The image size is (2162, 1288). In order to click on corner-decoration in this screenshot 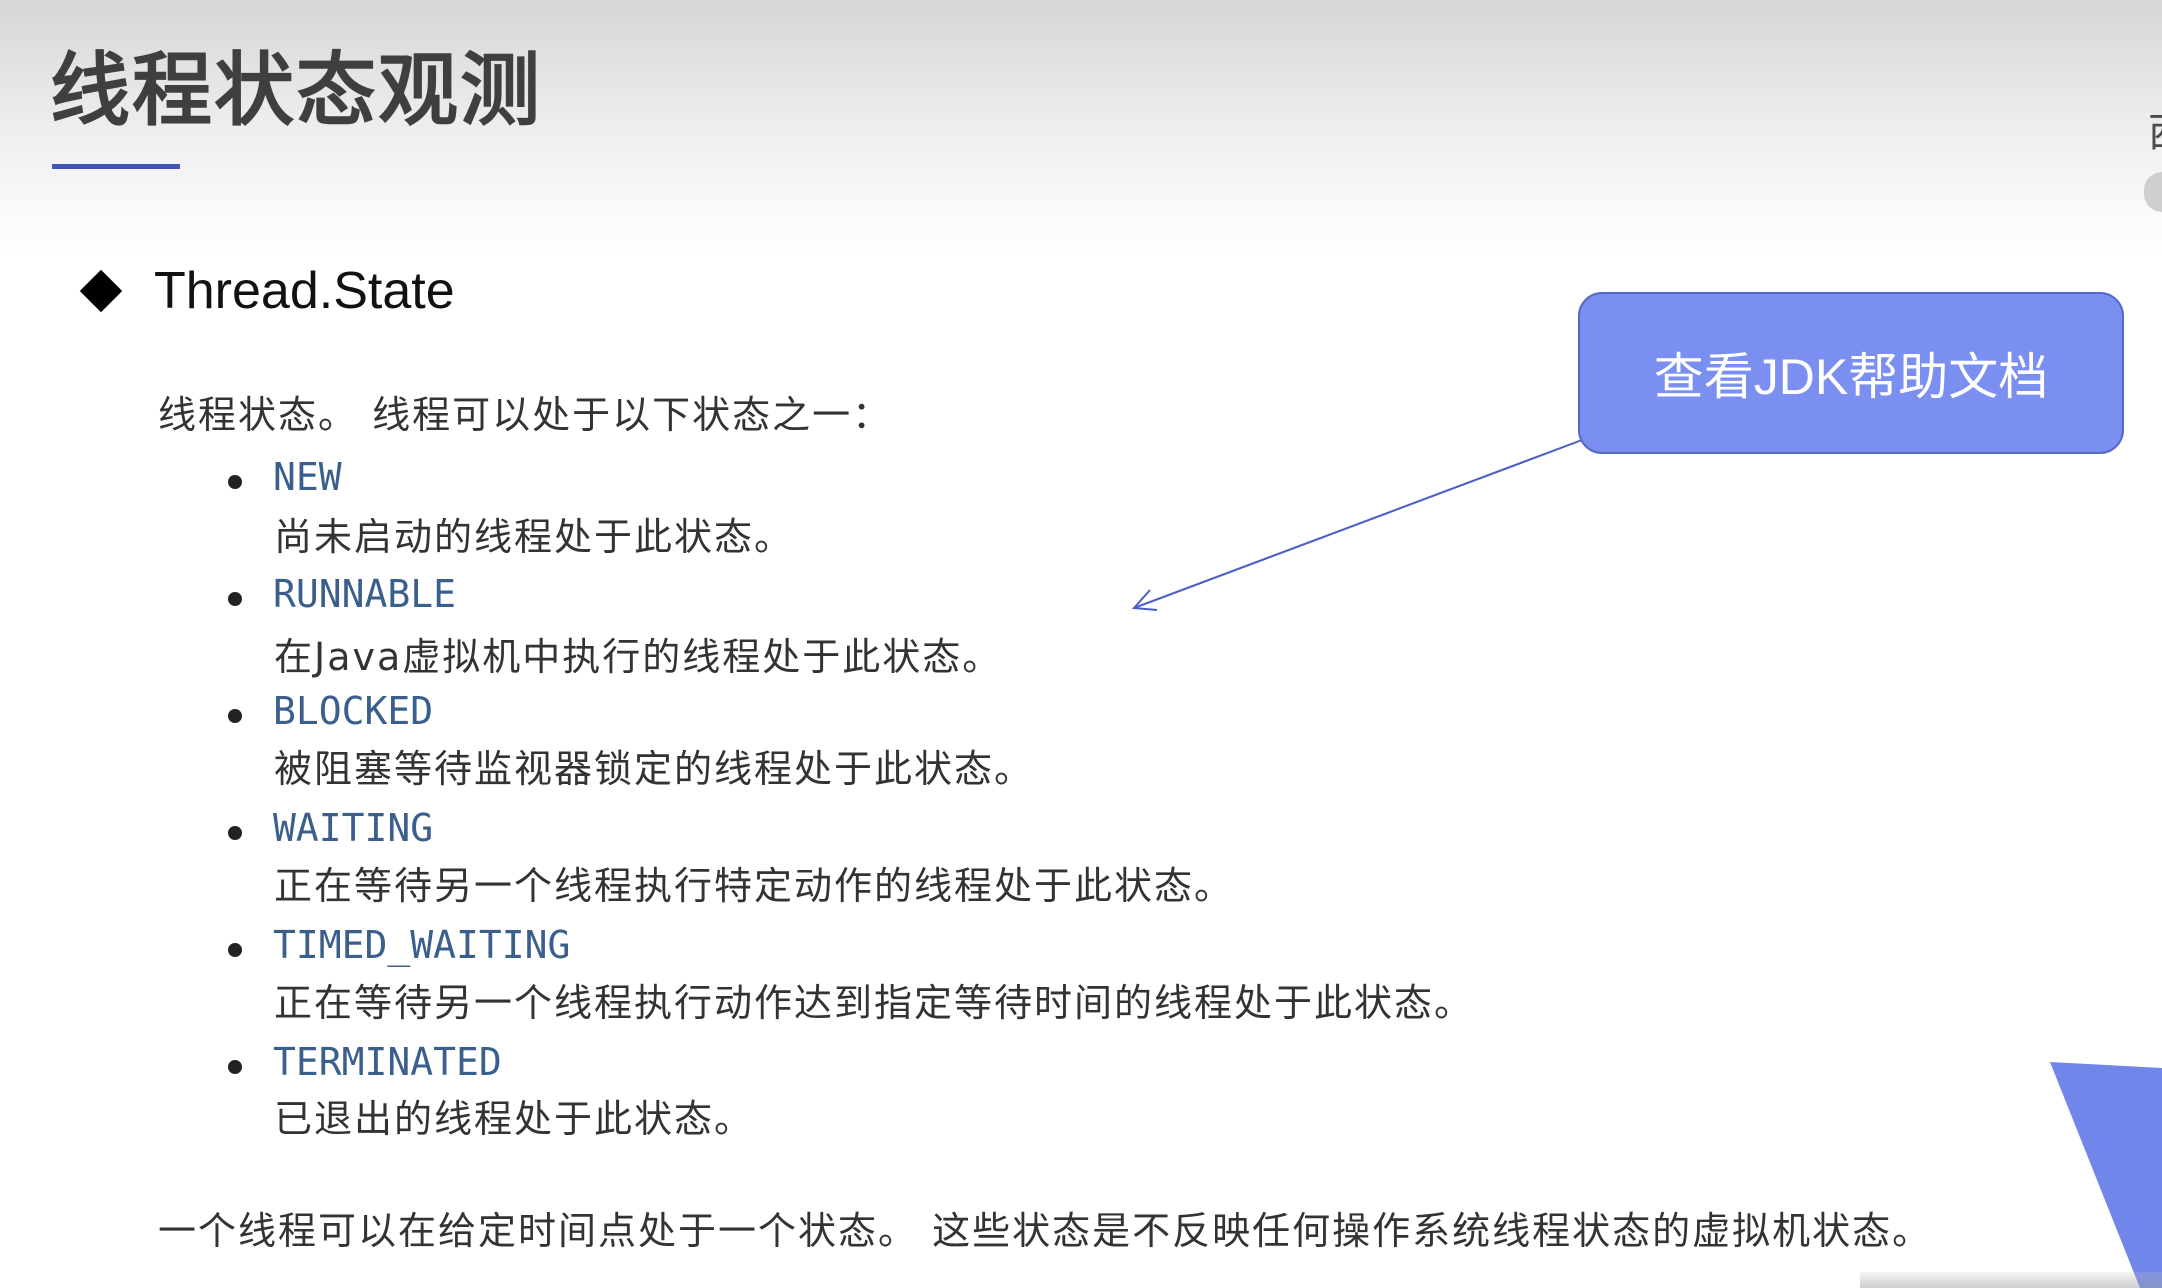, I will do `click(2106, 1175)`.